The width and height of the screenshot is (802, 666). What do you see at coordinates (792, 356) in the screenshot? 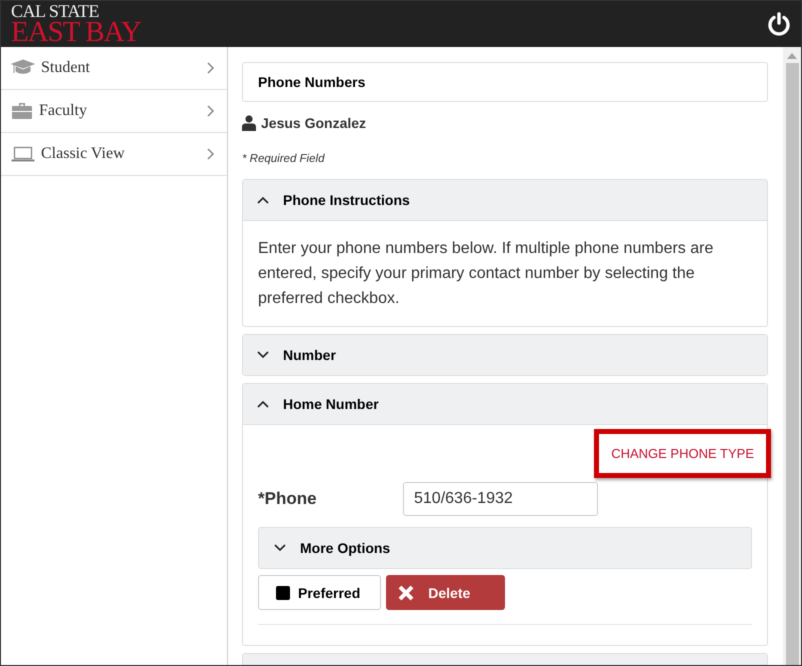
I see `scrollbar` at bounding box center [792, 356].